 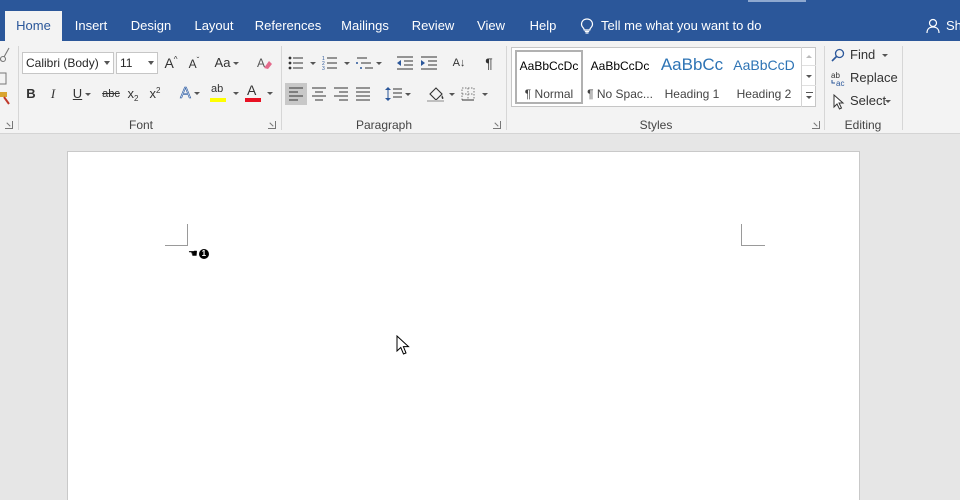 I want to click on multilevel-list-button, so click(x=369, y=63).